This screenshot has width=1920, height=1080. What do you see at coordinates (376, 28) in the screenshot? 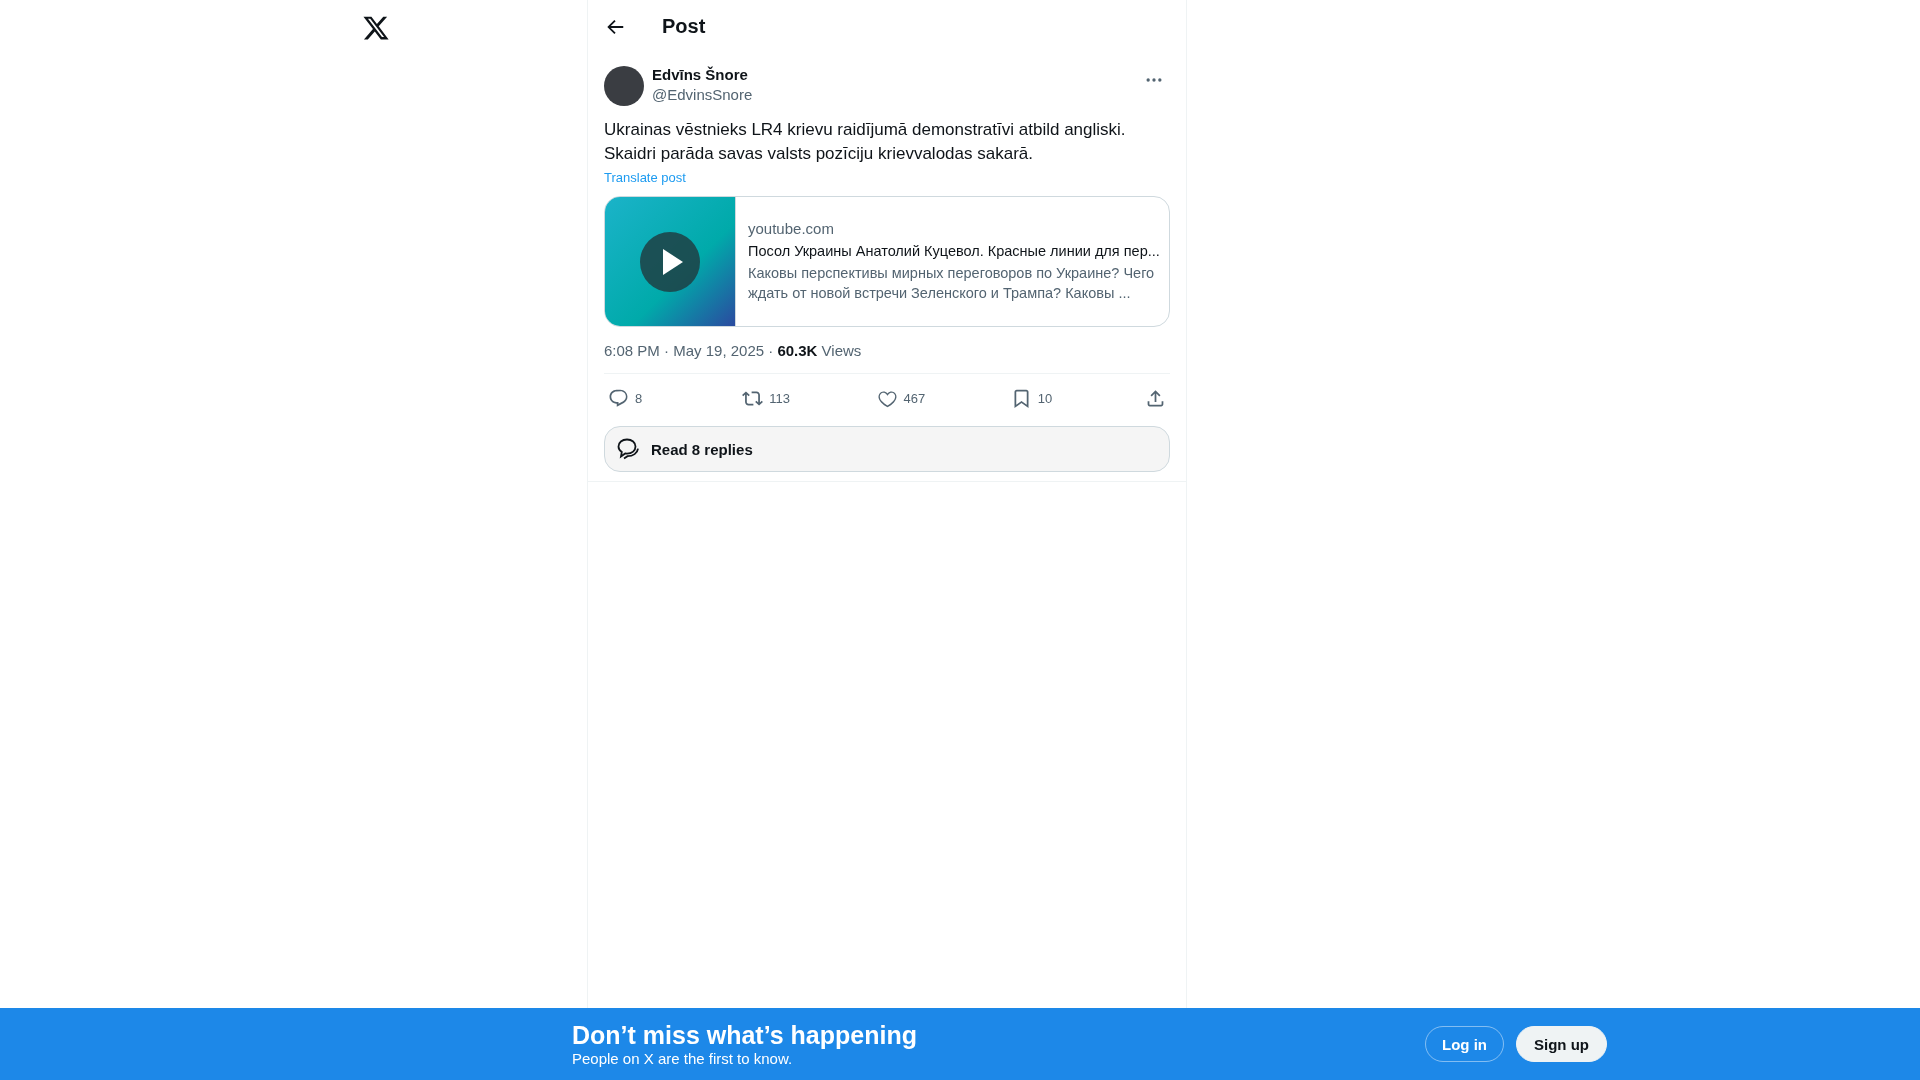
I see `x-logo-icon` at bounding box center [376, 28].